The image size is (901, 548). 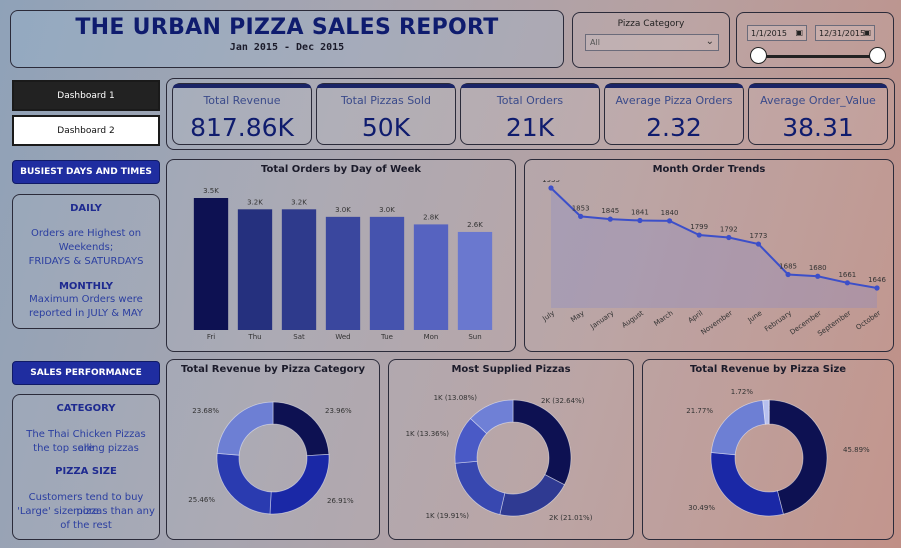 What do you see at coordinates (869, 320) in the screenshot?
I see `x-tick-label: October` at bounding box center [869, 320].